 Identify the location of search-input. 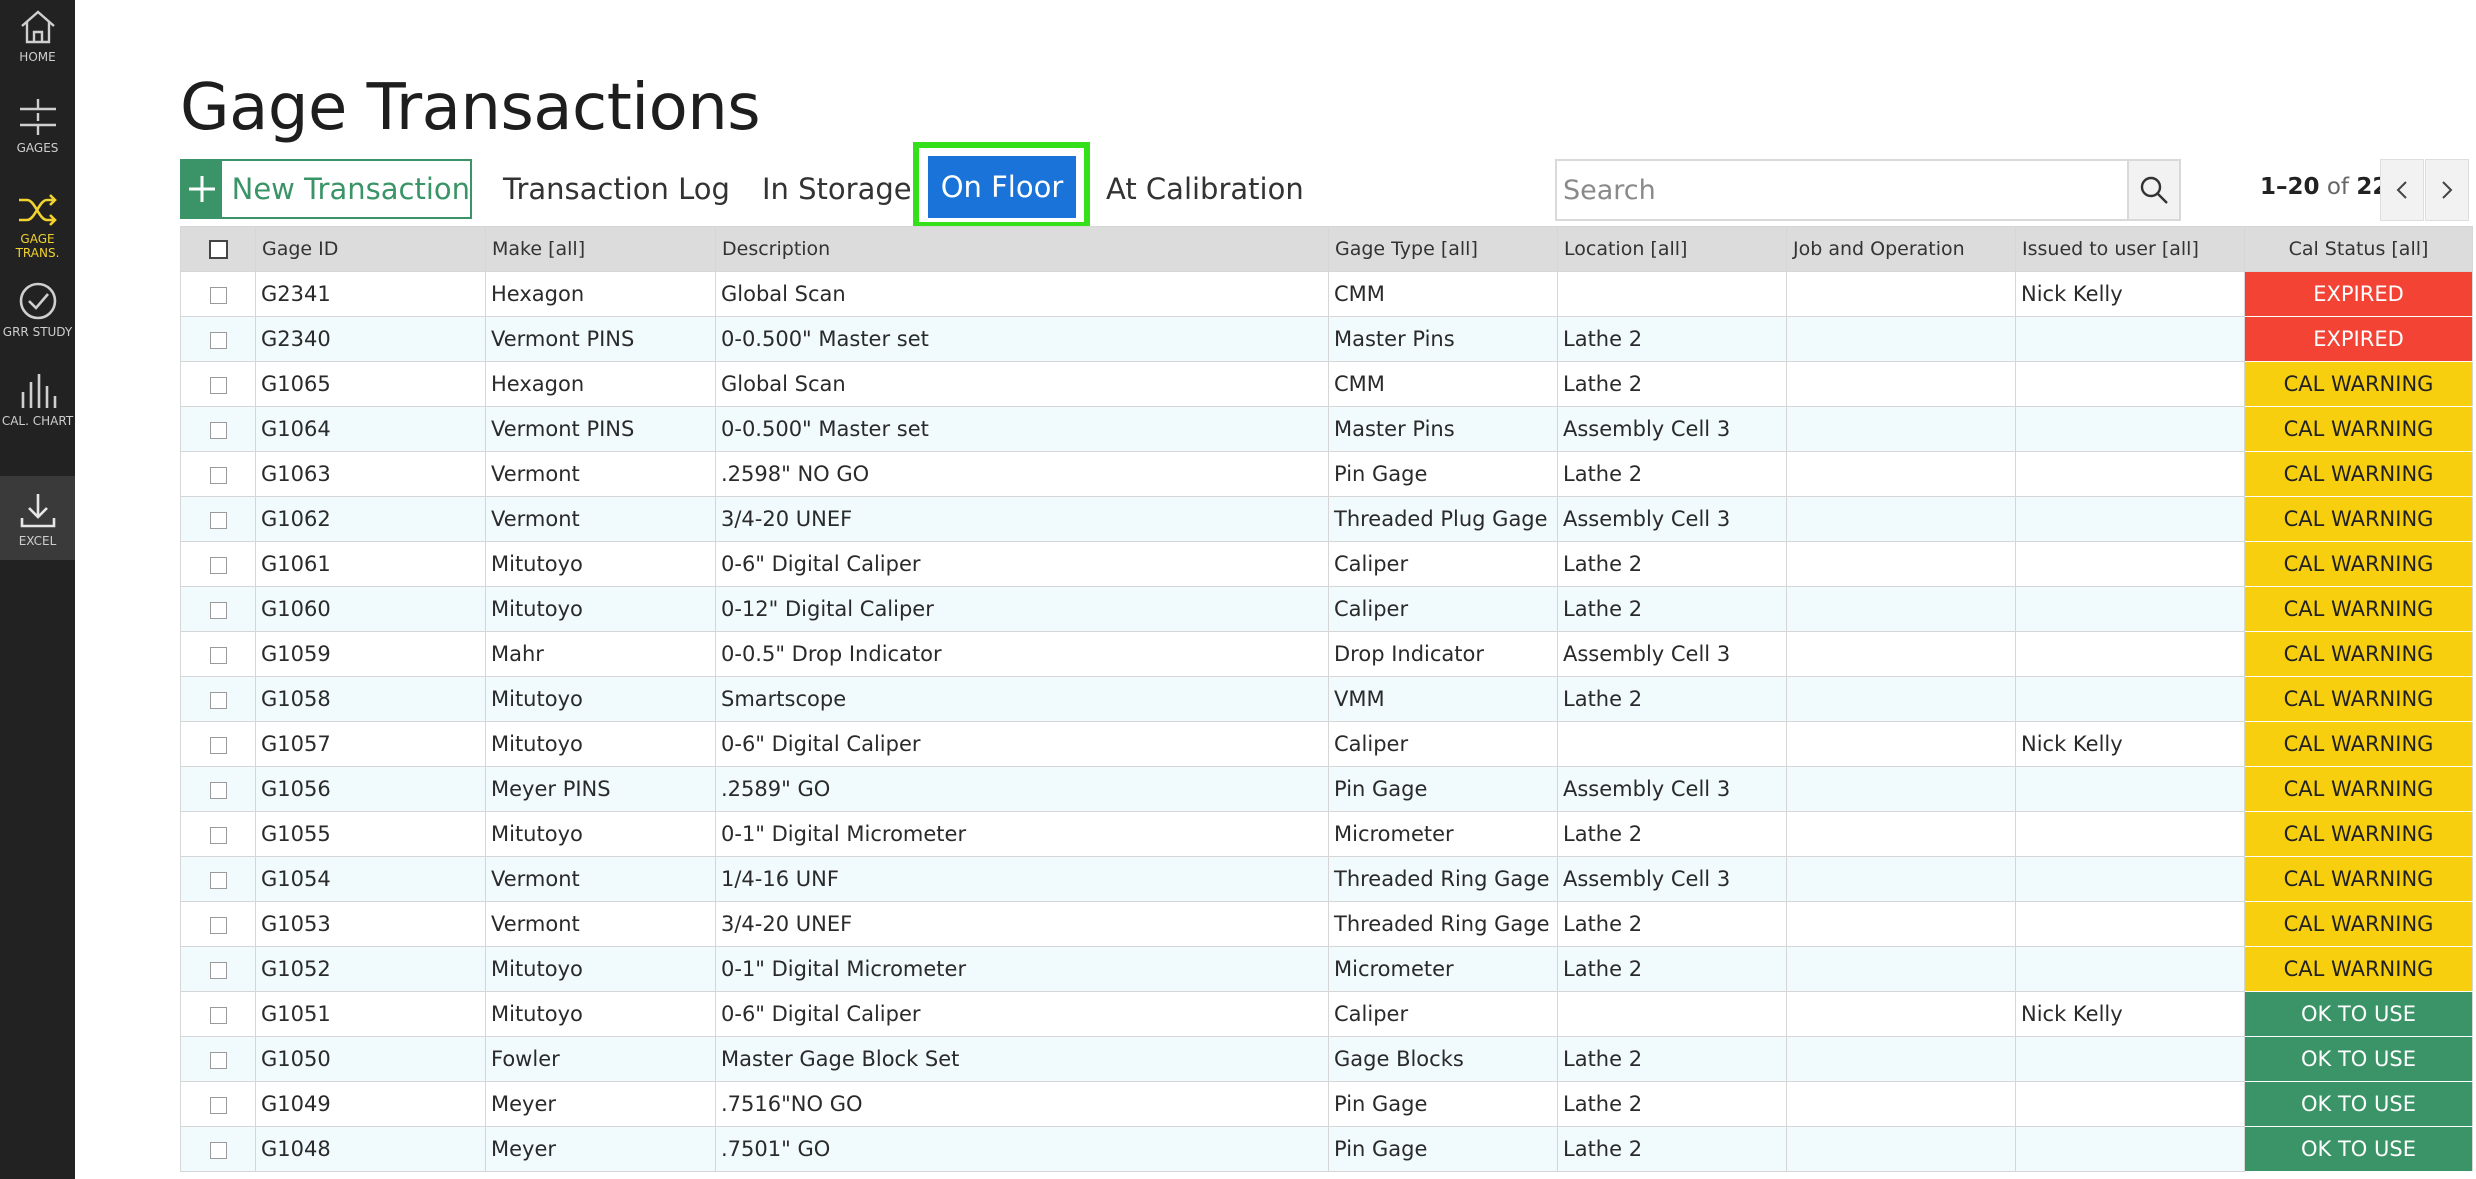
(1842, 190).